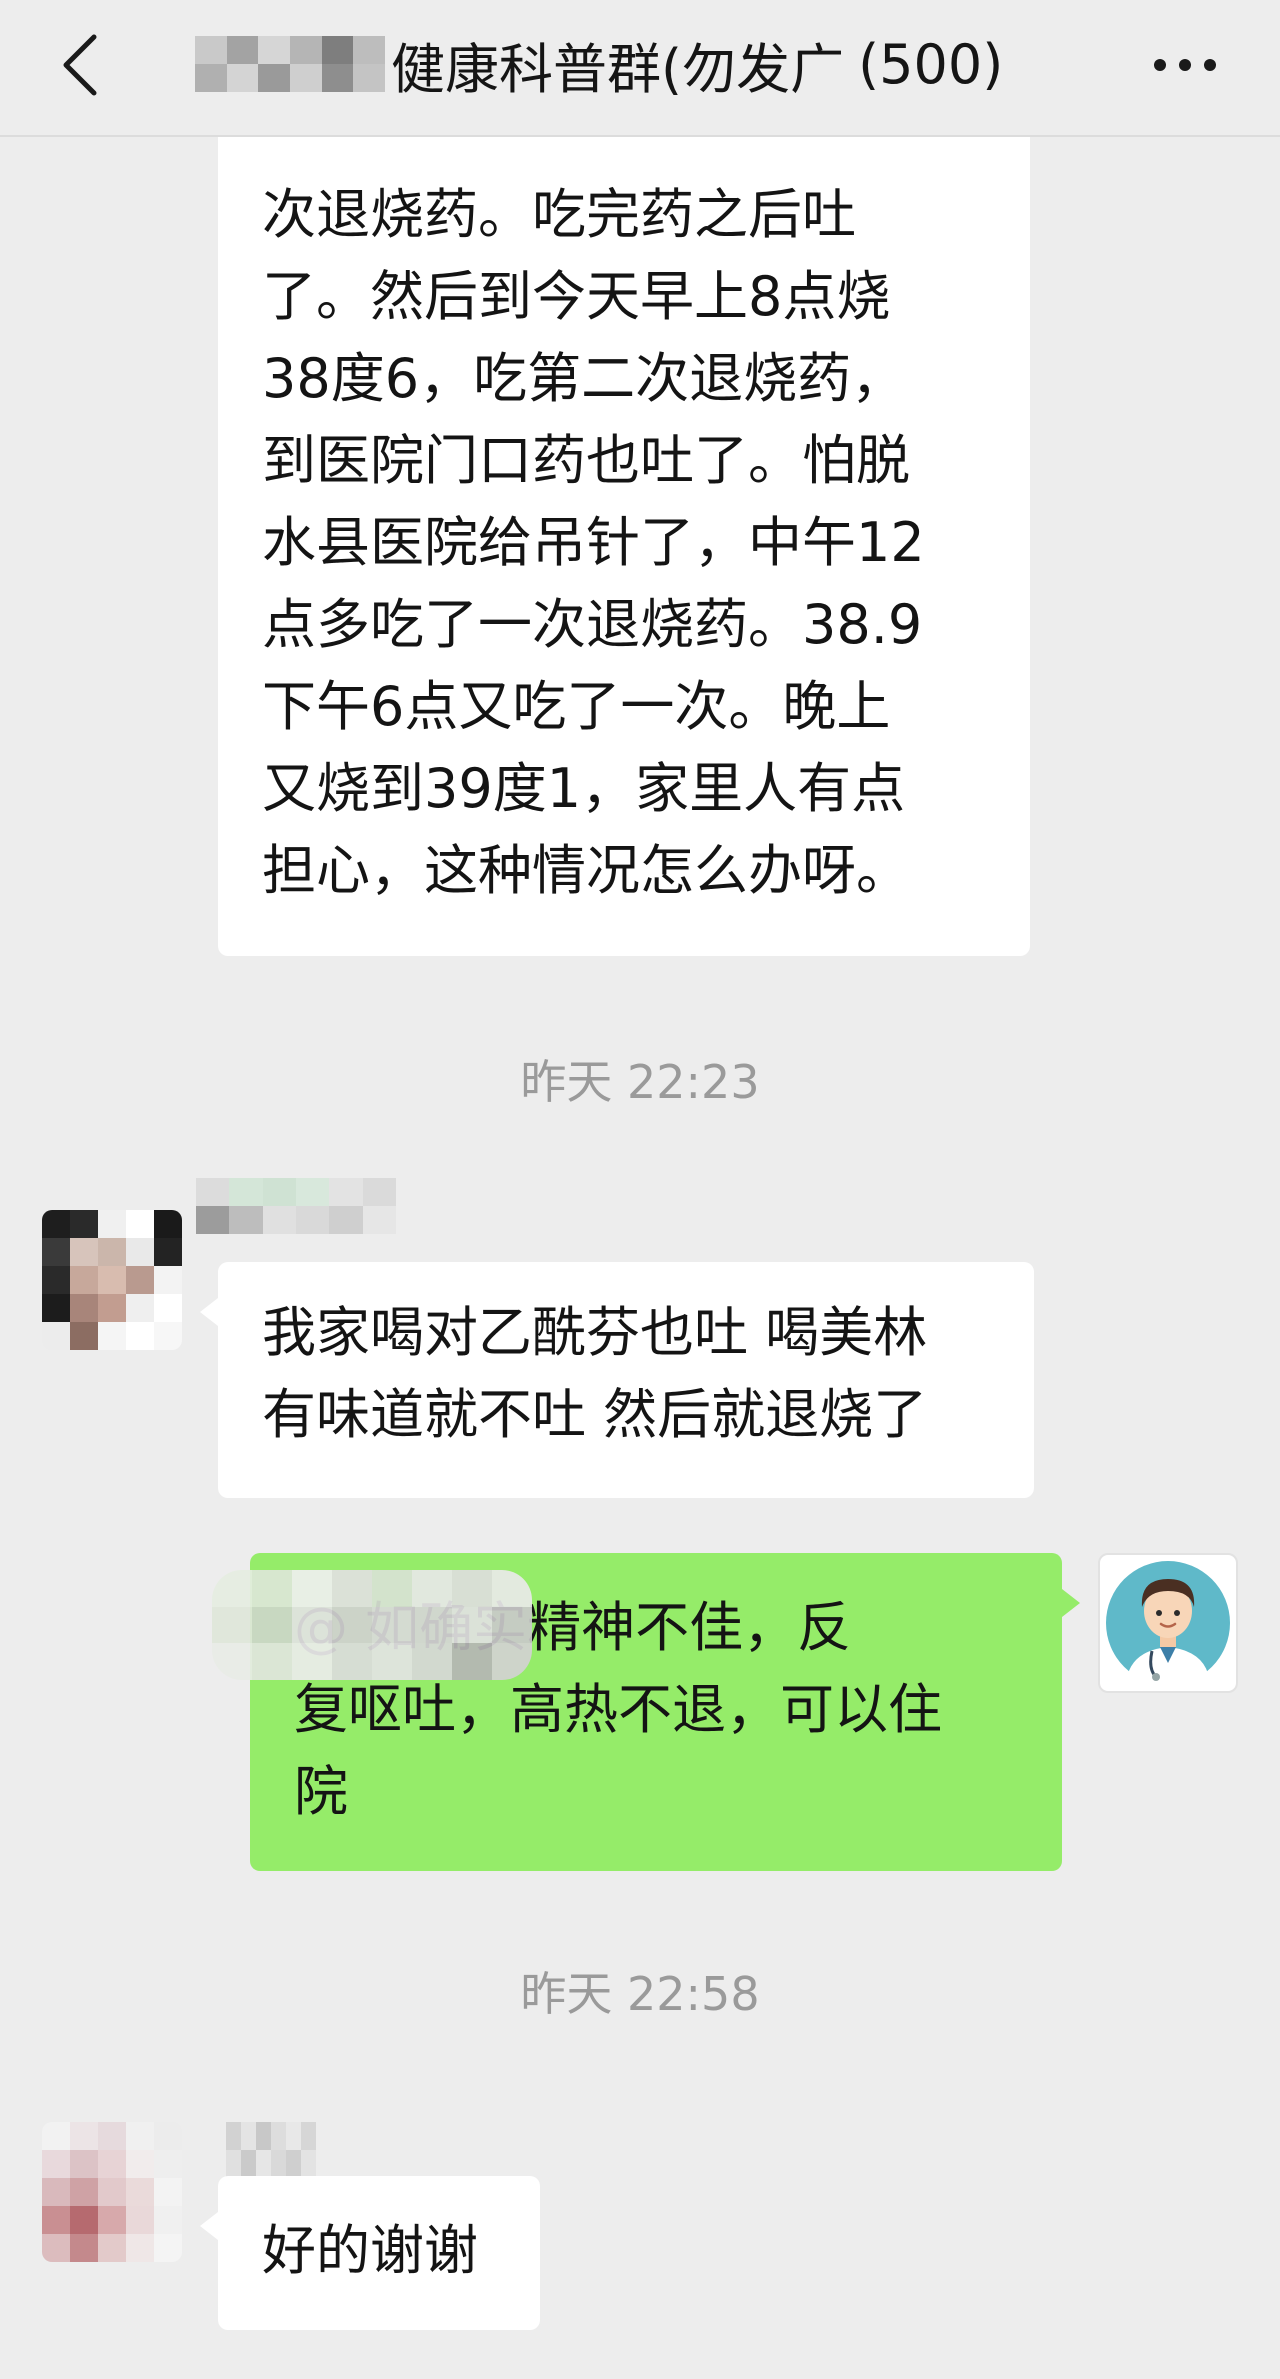 This screenshot has width=1280, height=2379. I want to click on message-bubble: 好的谢谢, so click(370, 2253).